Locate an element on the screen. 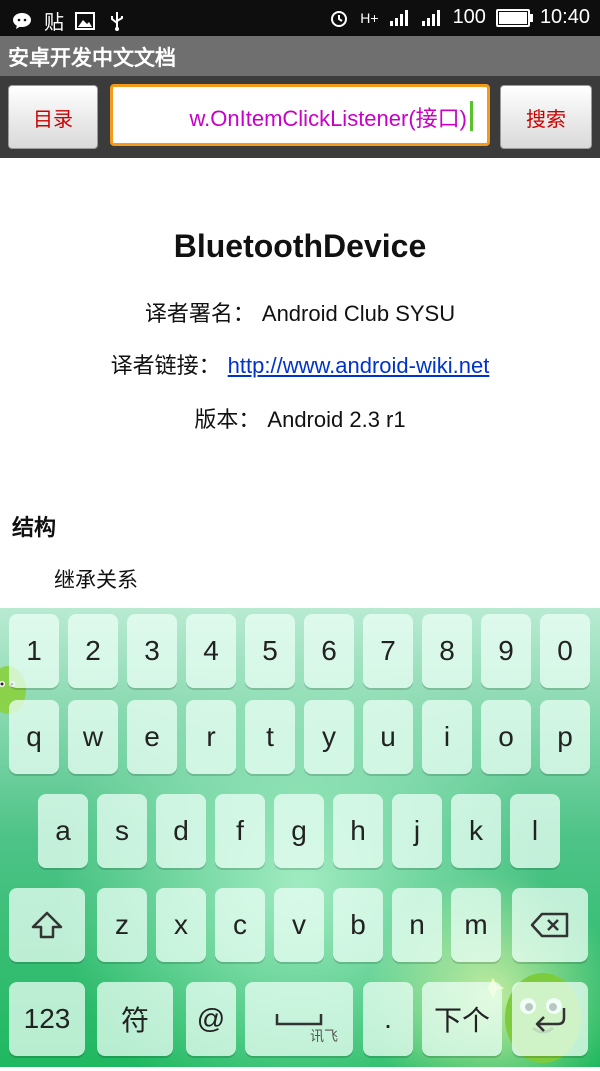  app-title-bar: 安卓开发中文文档 is located at coordinates (300, 56).